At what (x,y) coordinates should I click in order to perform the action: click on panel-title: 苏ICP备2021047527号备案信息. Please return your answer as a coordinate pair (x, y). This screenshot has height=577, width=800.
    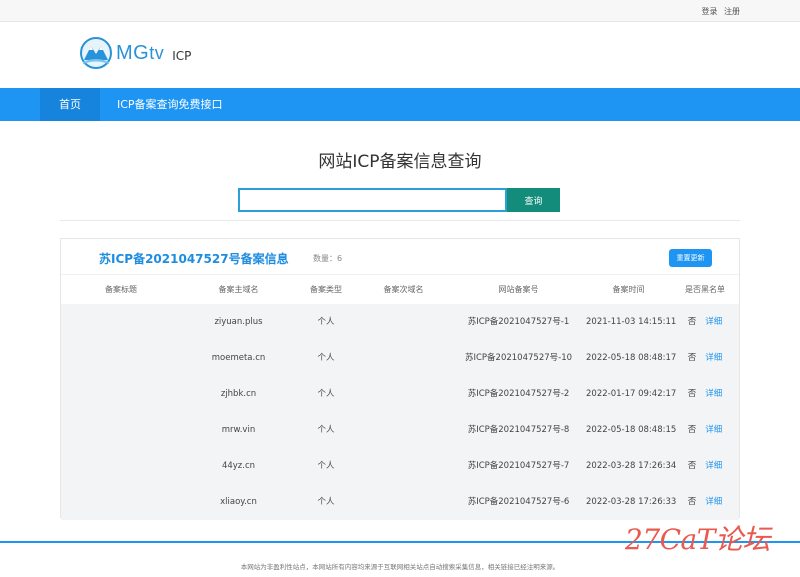
    Looking at the image, I should click on (194, 259).